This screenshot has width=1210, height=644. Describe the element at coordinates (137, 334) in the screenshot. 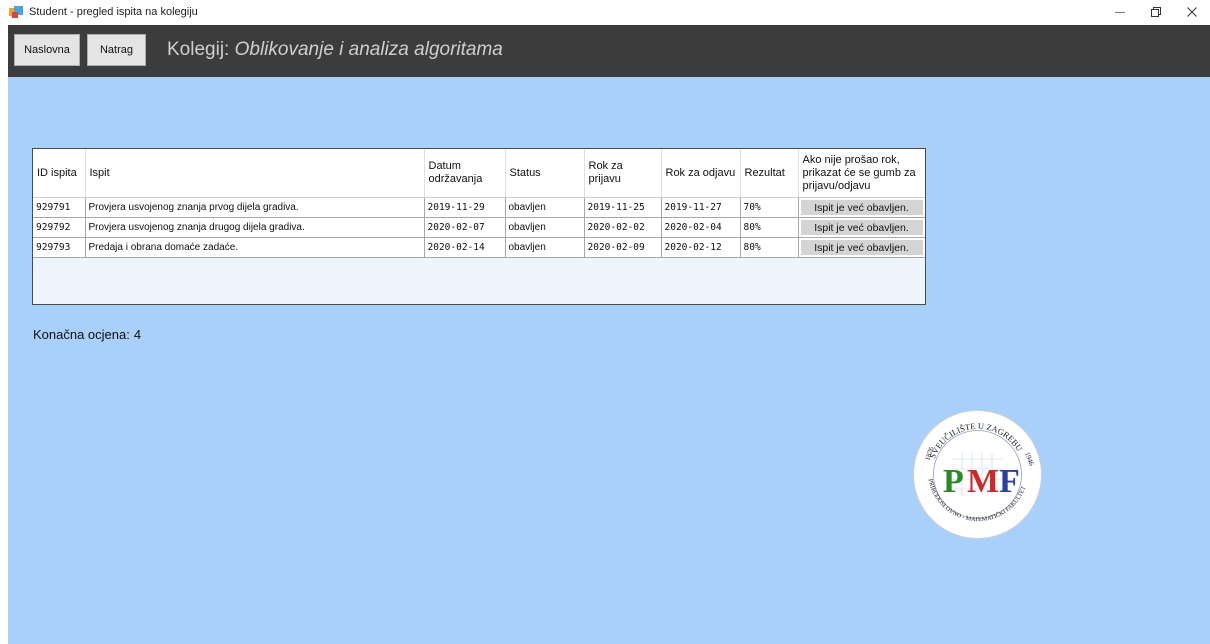

I see `final-grade-value: 4` at that location.